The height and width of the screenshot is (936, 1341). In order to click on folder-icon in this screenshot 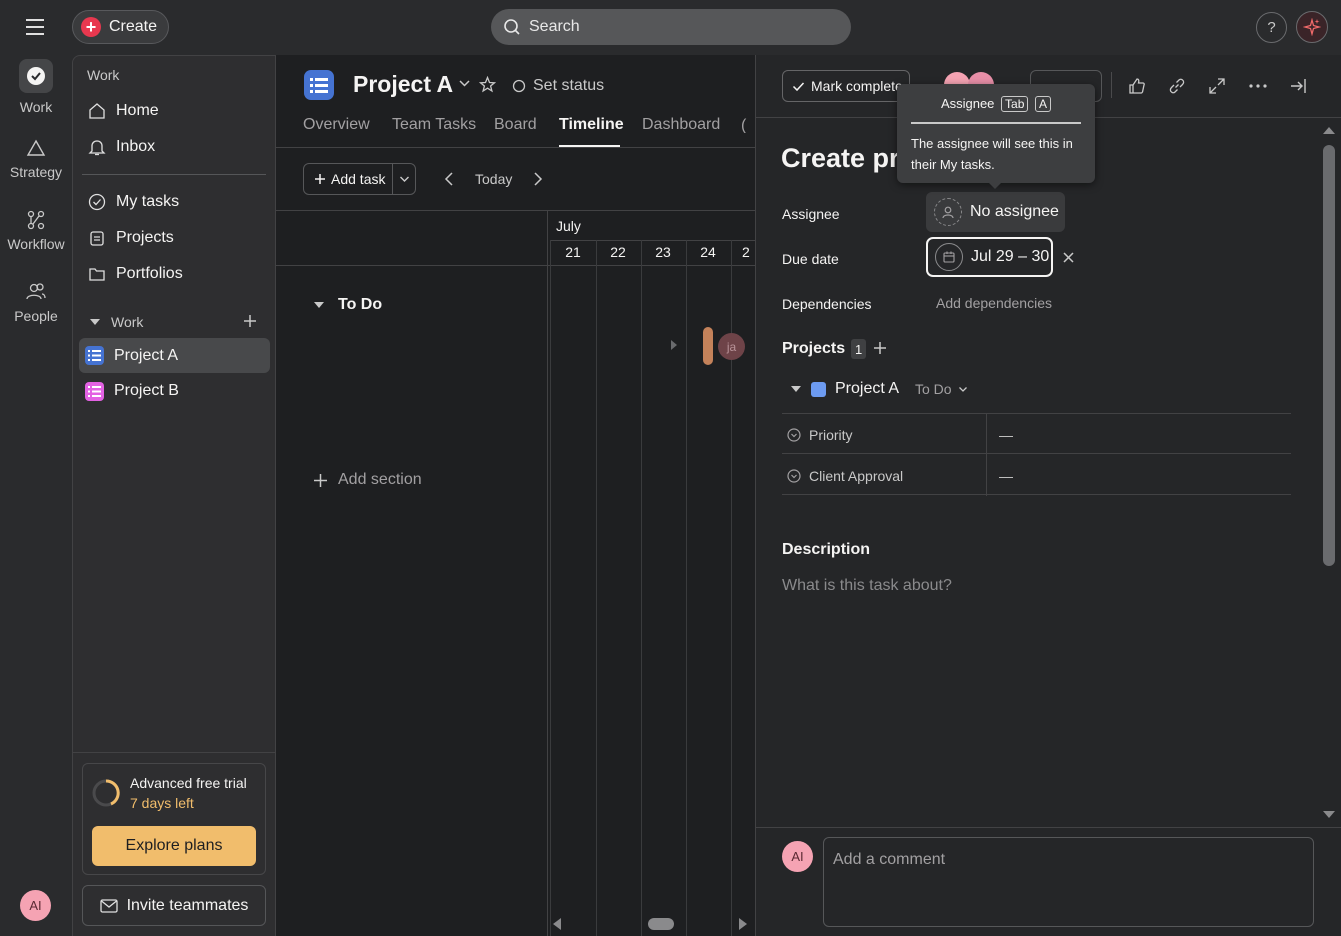, I will do `click(97, 274)`.